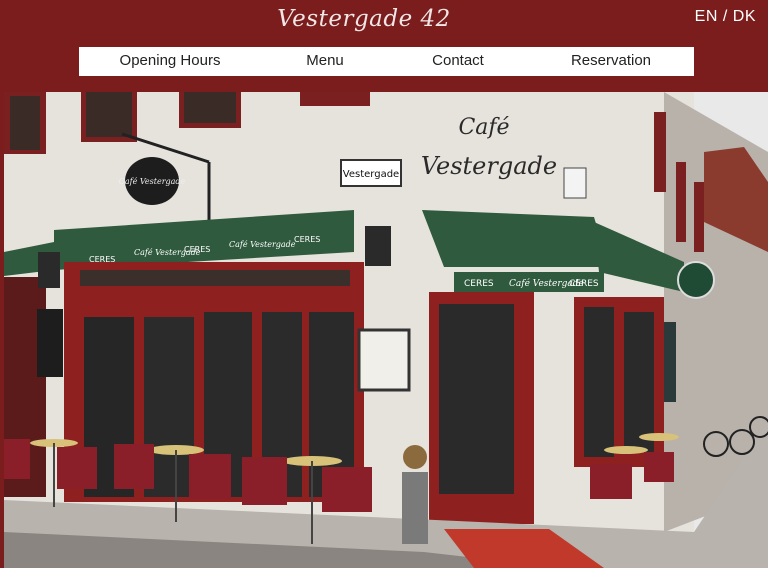 The image size is (768, 568). Describe the element at coordinates (483, 127) in the screenshot. I see `wall-lettering-cafe: Café` at that location.